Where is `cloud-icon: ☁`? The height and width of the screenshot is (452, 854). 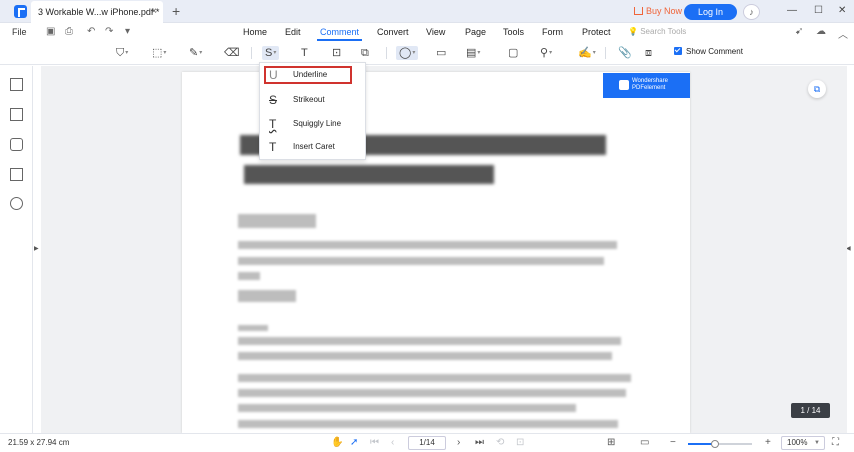
cloud-icon: ☁ is located at coordinates (821, 31).